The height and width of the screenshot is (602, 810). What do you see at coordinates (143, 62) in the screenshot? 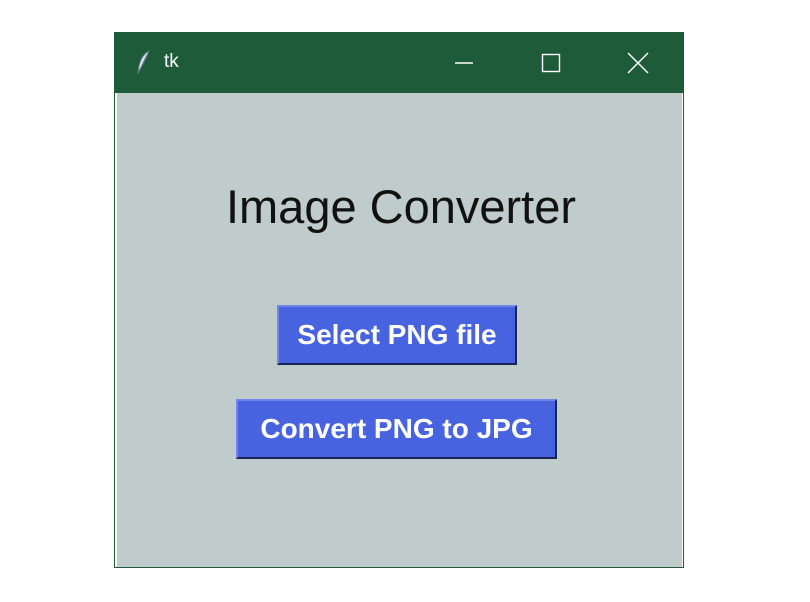
I see `feather-icon` at bounding box center [143, 62].